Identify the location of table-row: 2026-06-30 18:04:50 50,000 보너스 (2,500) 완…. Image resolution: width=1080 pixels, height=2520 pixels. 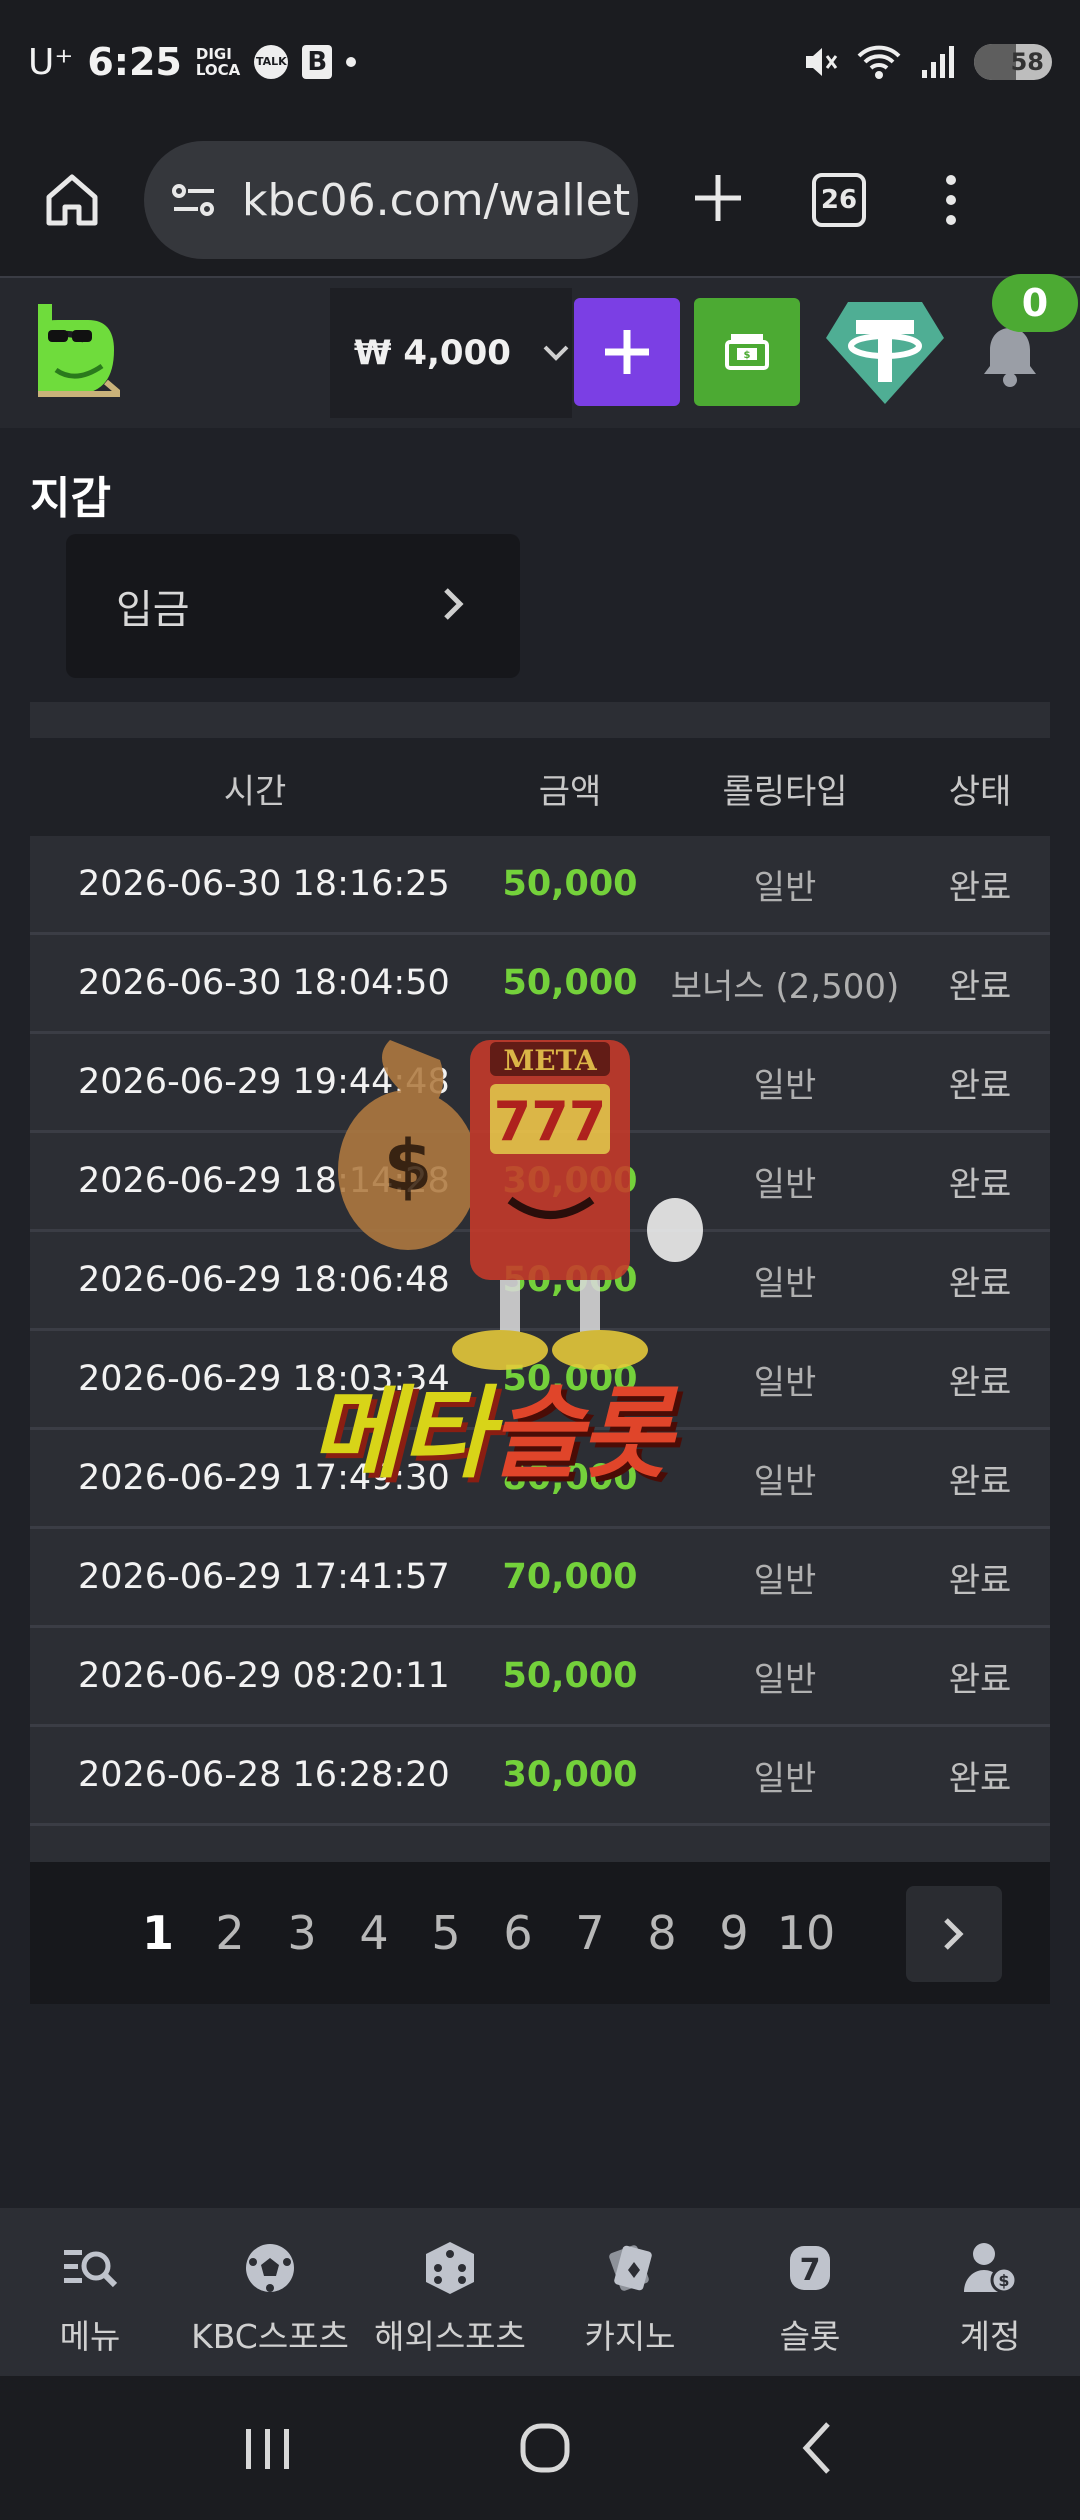
(540, 984).